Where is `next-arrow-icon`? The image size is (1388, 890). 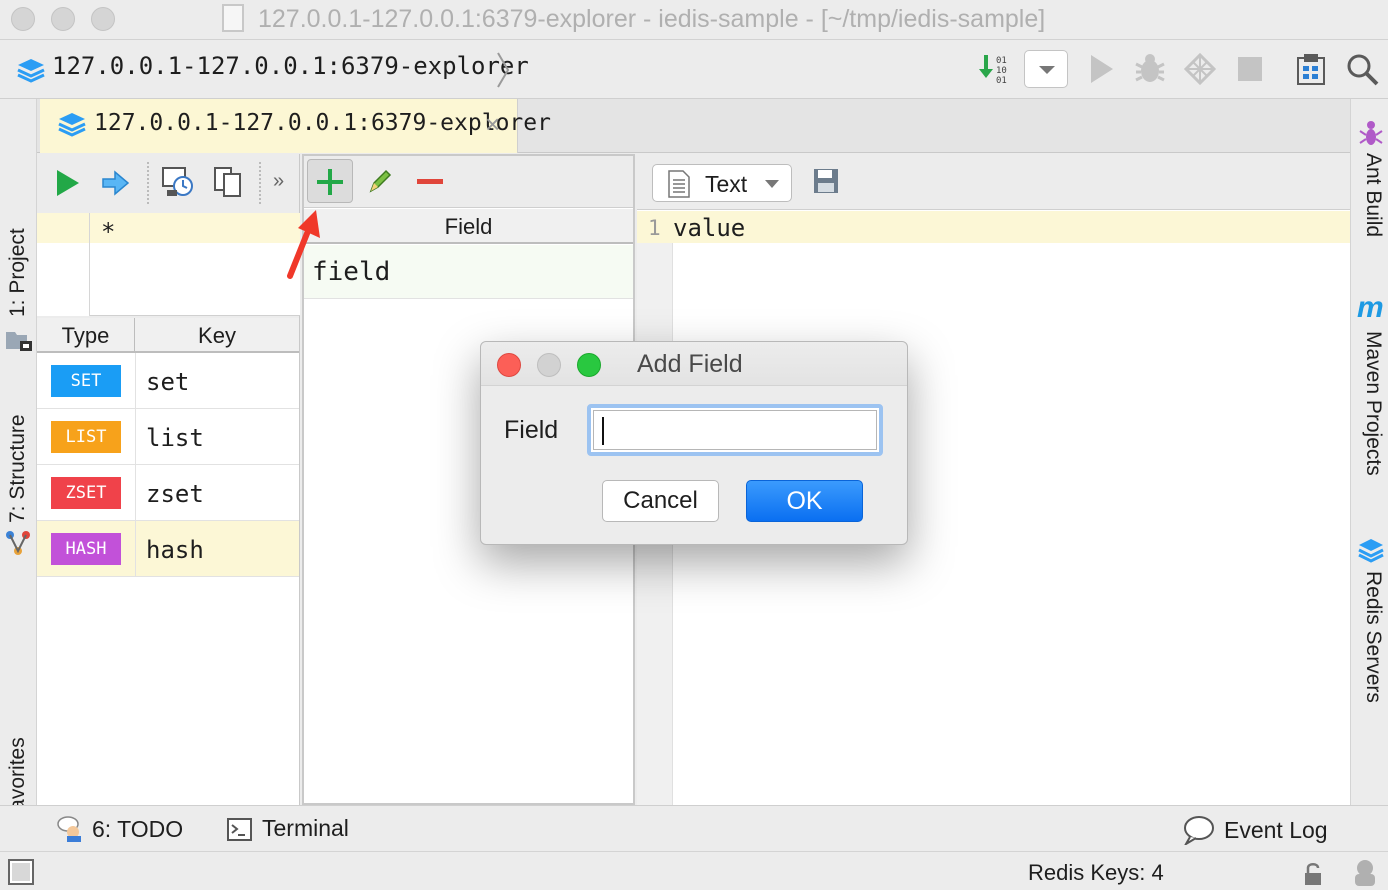 next-arrow-icon is located at coordinates (116, 183).